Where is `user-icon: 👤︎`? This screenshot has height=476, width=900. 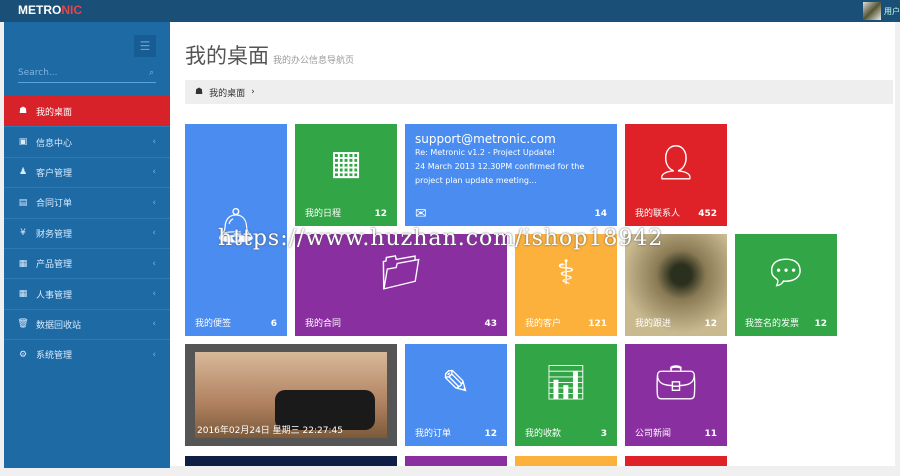
user-icon: 👤︎ is located at coordinates (676, 162).